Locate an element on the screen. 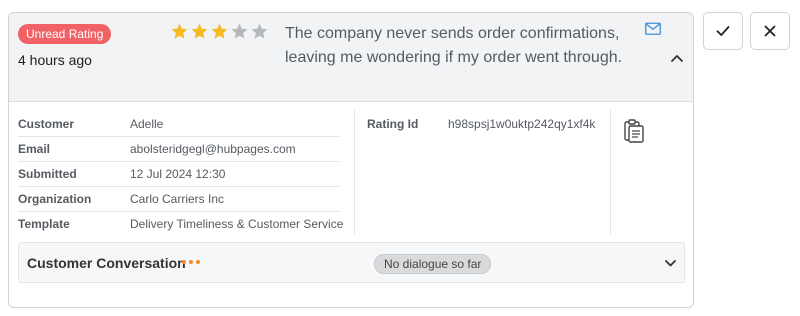 The image size is (800, 316). details-label: Submitted is located at coordinates (47, 174).